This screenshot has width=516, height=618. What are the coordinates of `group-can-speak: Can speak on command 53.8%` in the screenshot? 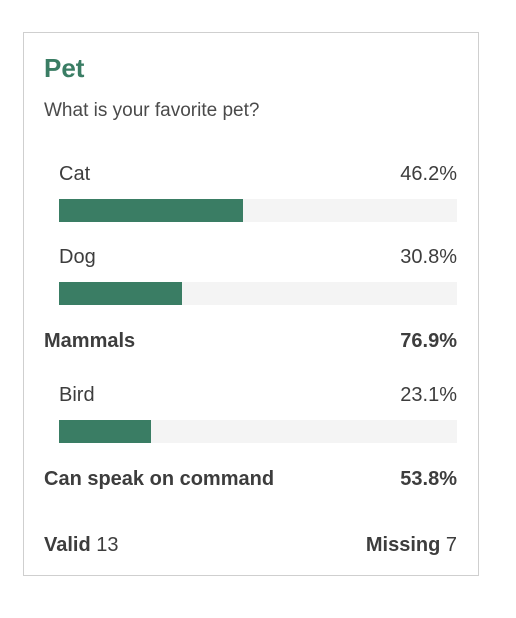 It's located at (250, 479).